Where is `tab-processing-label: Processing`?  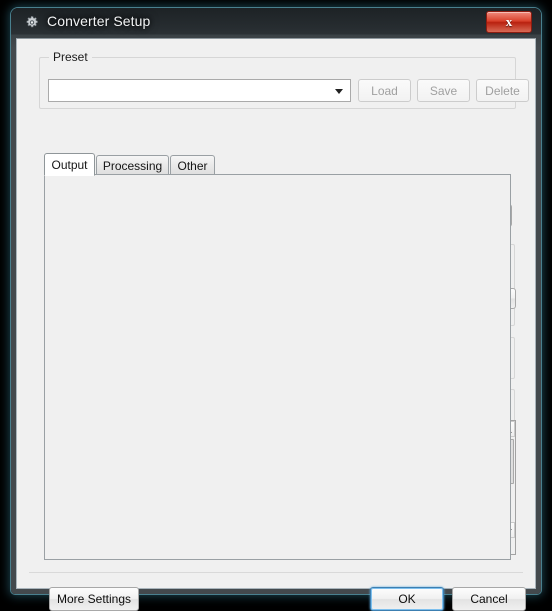 tab-processing-label: Processing is located at coordinates (132, 165).